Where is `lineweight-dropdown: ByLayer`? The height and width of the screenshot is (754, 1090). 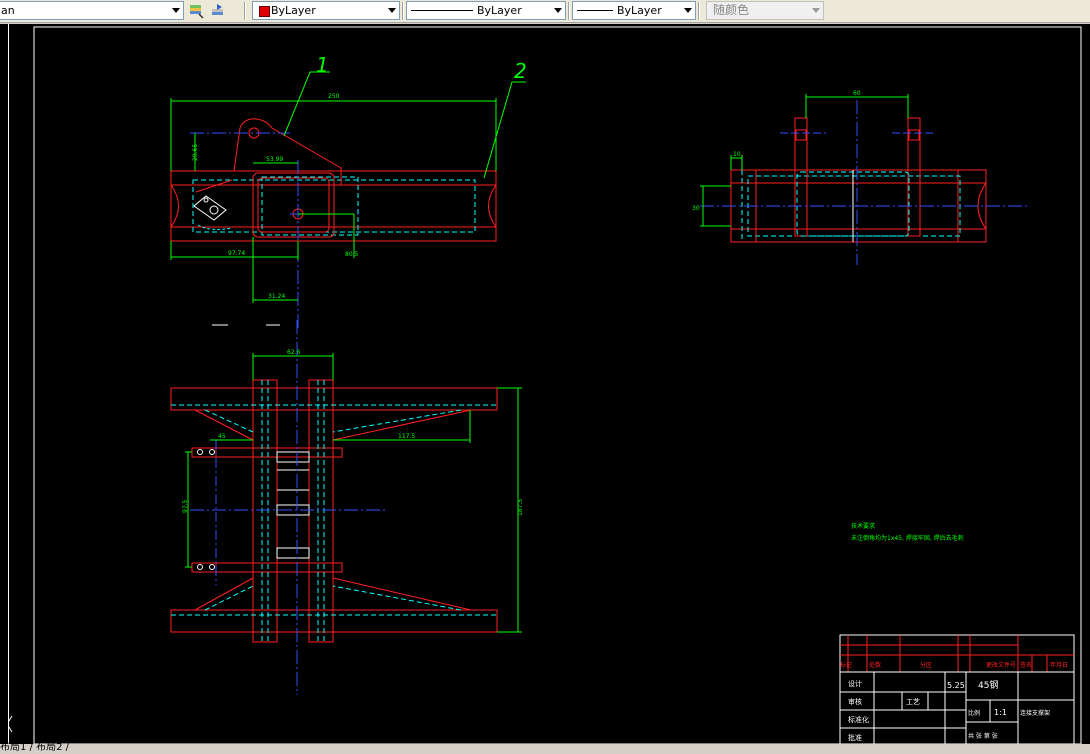
lineweight-dropdown: ByLayer is located at coordinates (634, 10).